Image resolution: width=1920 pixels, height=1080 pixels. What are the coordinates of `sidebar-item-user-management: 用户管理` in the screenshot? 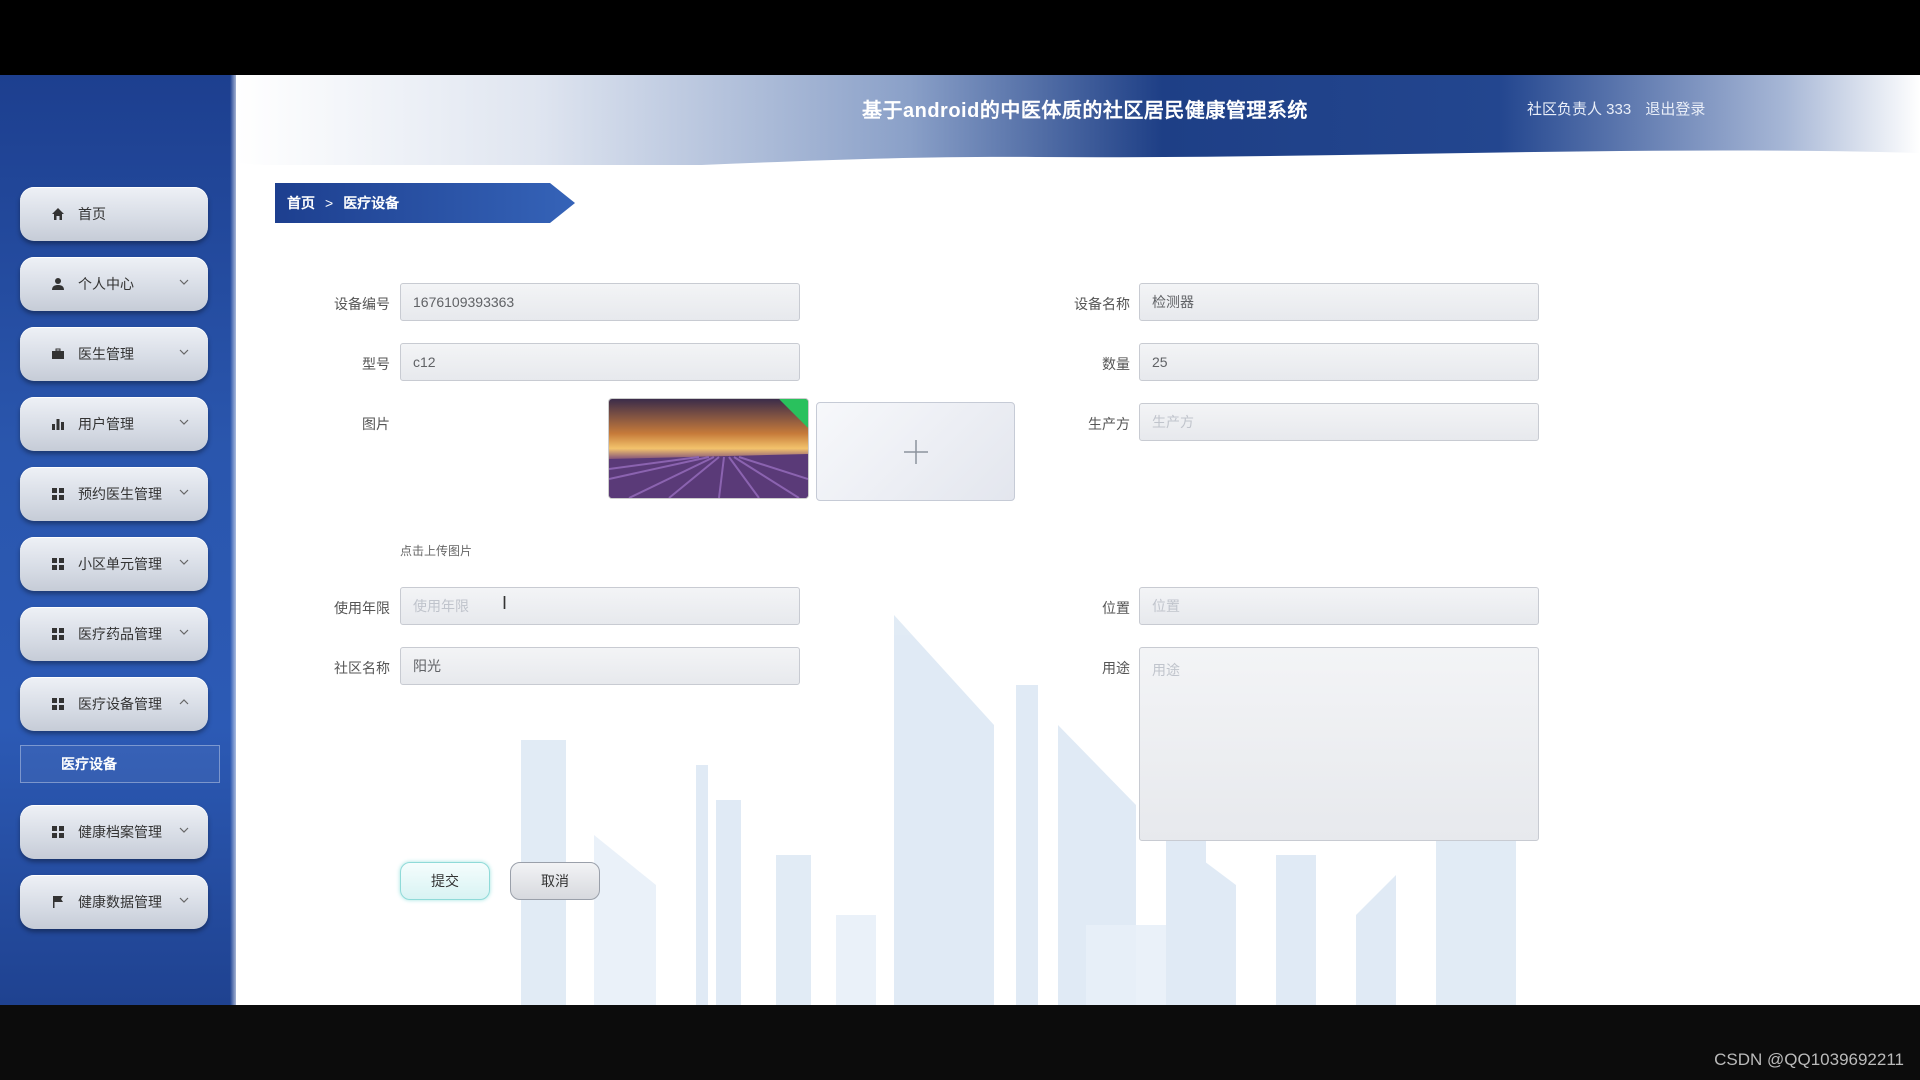 It's located at (114, 424).